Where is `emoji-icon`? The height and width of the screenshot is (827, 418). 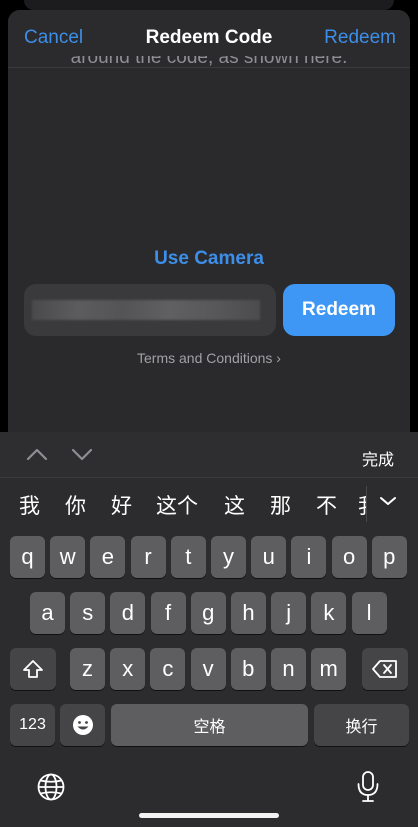
emoji-icon is located at coordinates (82, 725).